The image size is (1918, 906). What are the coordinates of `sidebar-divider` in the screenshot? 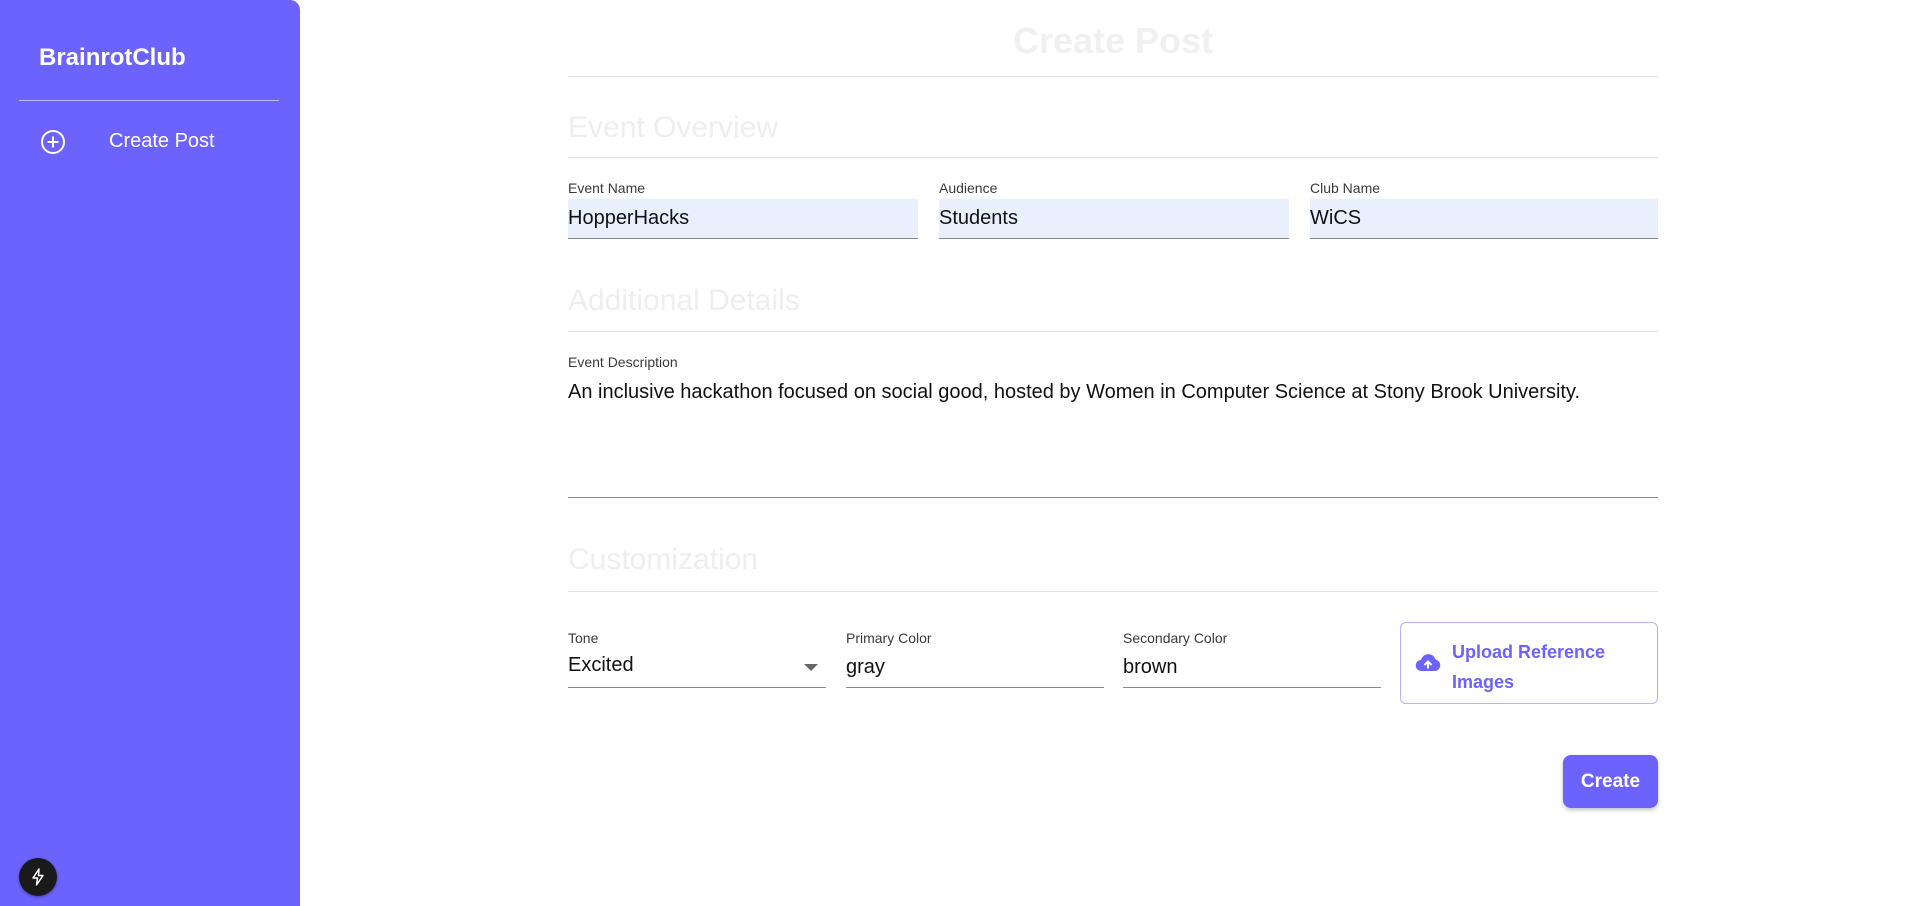 It's located at (149, 100).